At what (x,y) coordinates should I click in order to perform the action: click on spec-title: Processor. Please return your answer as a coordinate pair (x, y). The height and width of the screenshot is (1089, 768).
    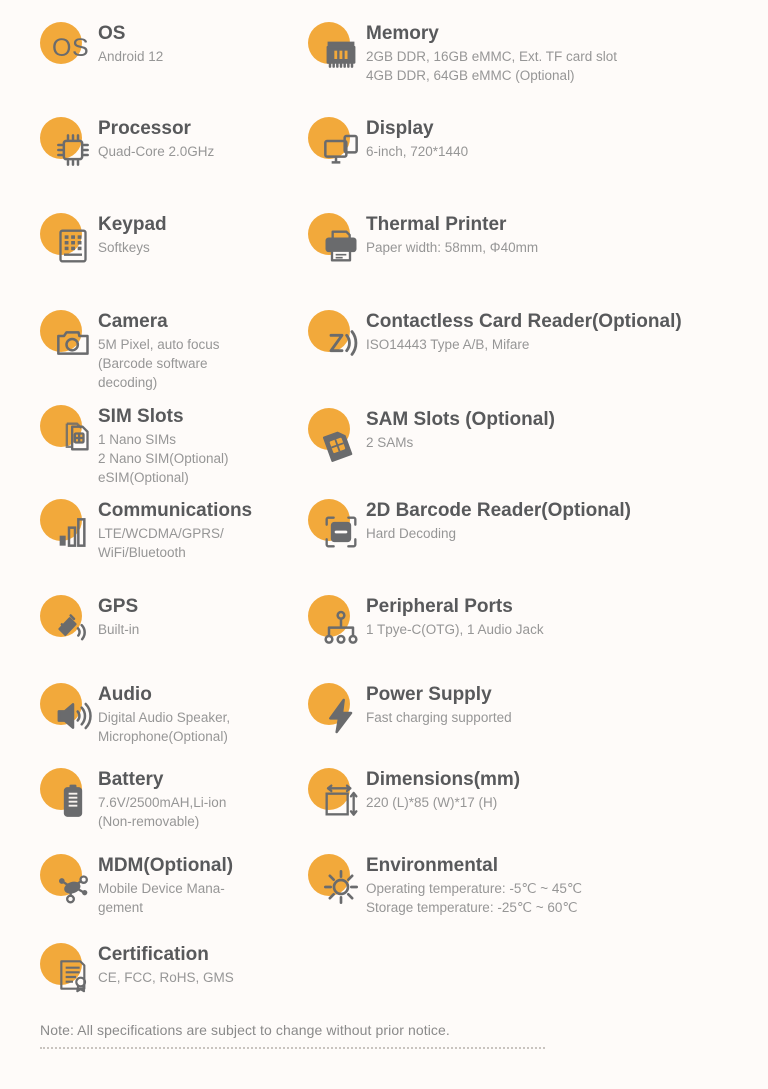
    Looking at the image, I should click on (144, 128).